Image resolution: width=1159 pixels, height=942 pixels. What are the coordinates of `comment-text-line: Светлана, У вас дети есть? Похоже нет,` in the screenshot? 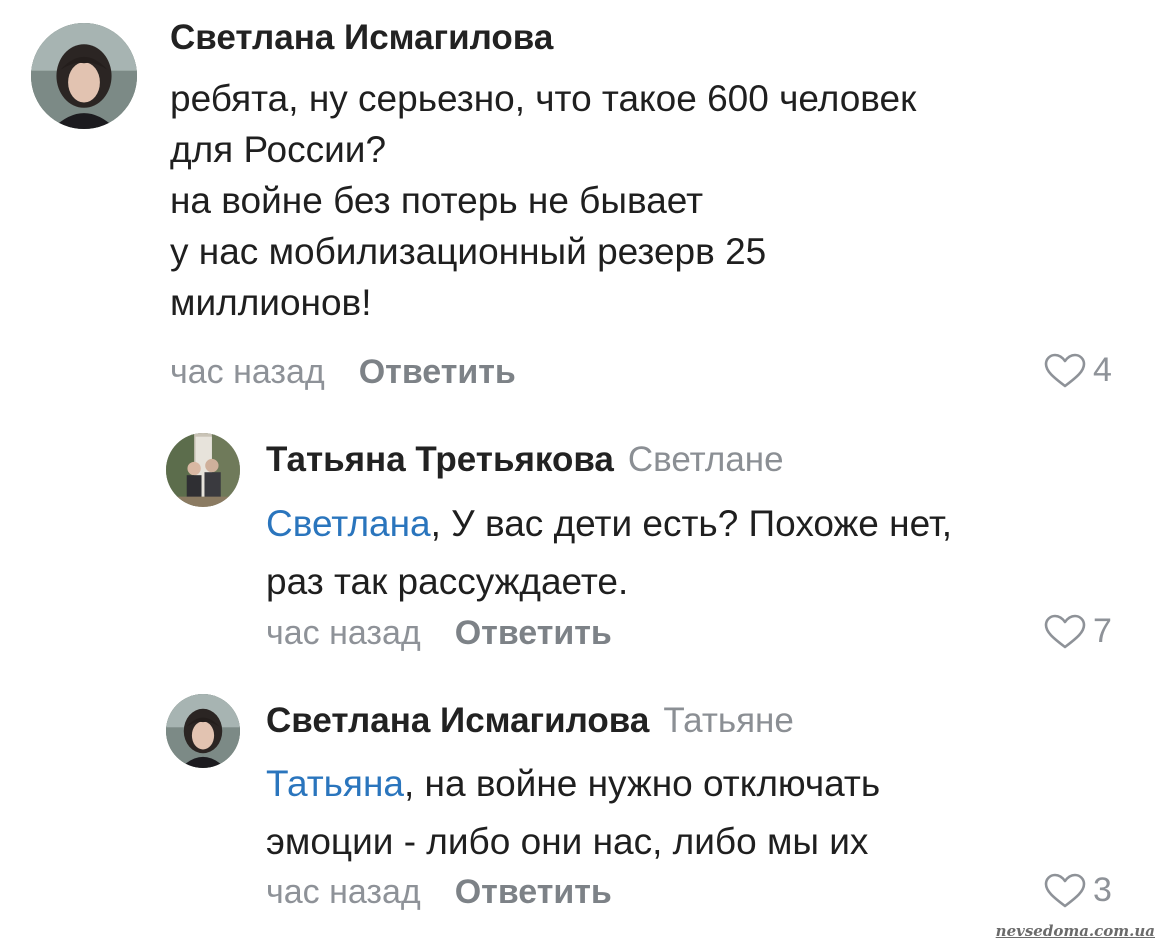 It's located at (609, 524).